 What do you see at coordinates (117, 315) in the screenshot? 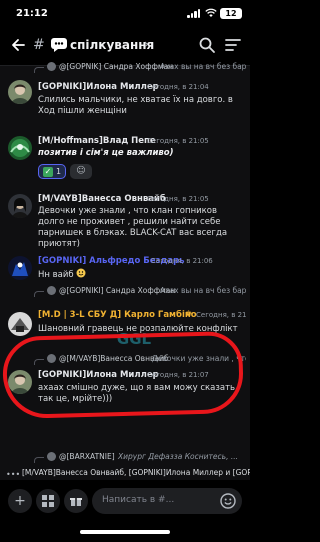
I see `message-author: [M.D | 3-L СБУ Д] Карло Гамбіно` at bounding box center [117, 315].